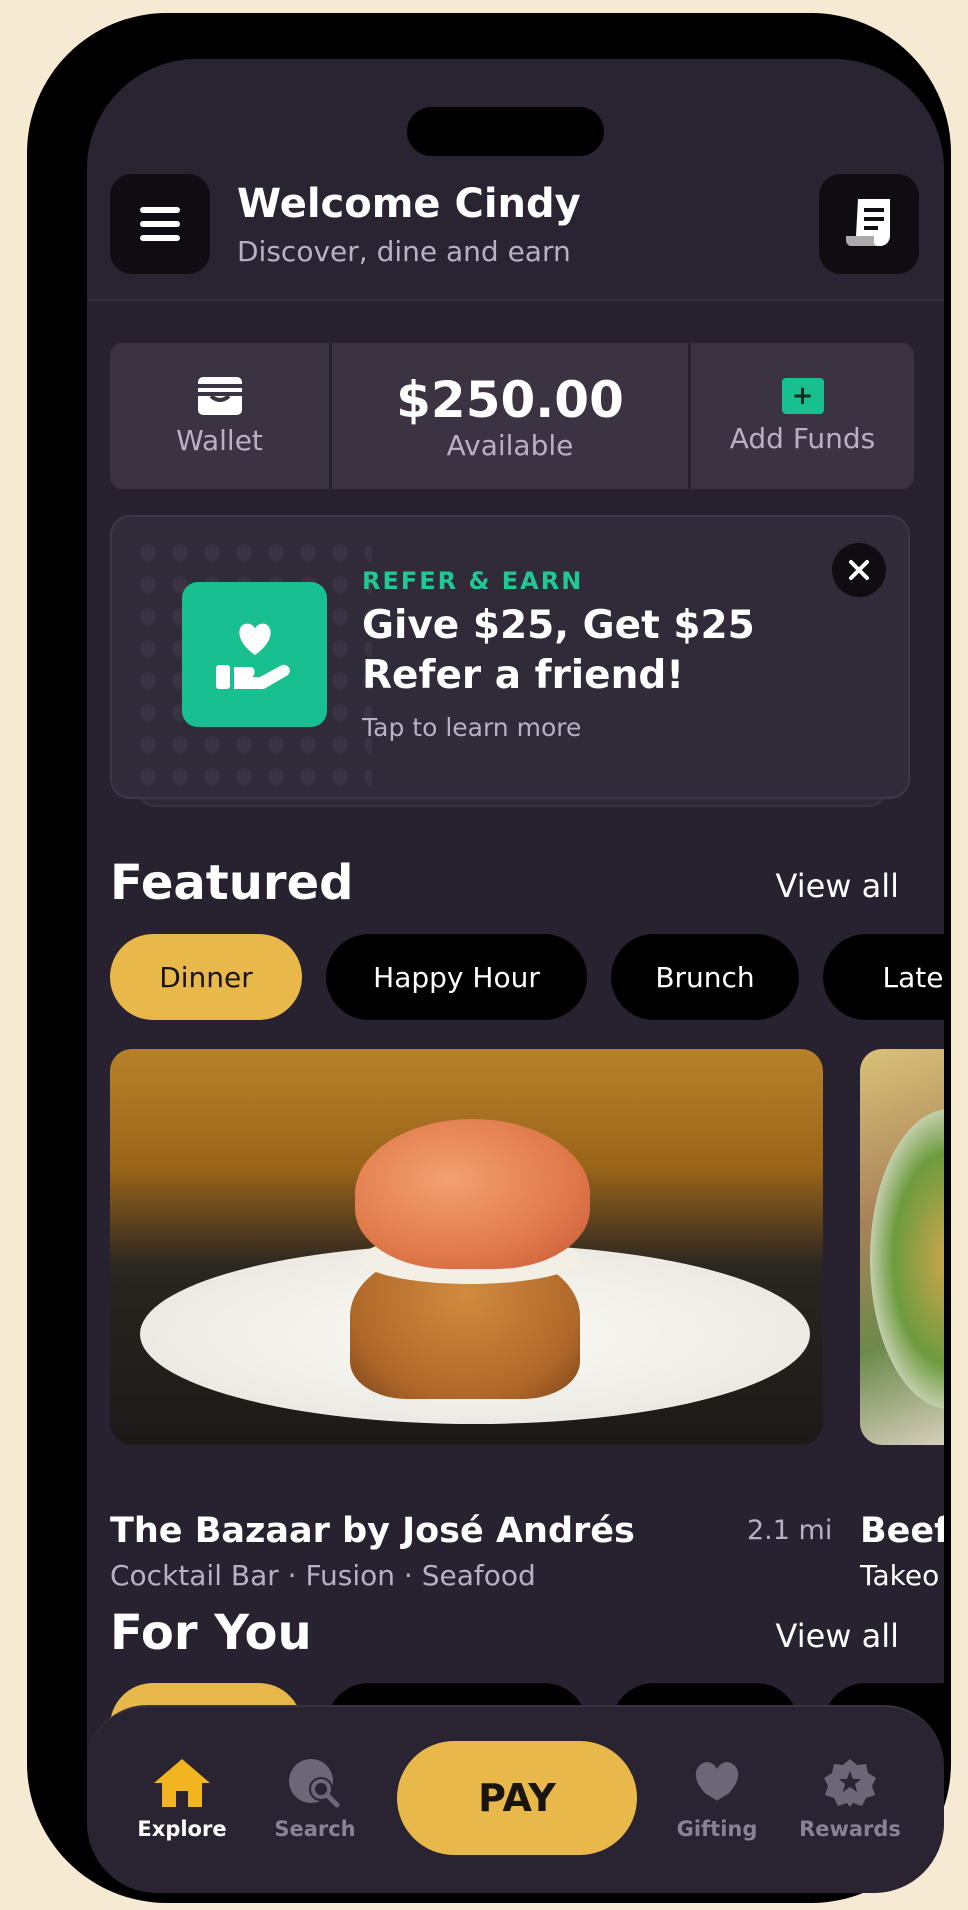 The image size is (968, 1910). Describe the element at coordinates (315, 1829) in the screenshot. I see `tab-label: Search` at that location.